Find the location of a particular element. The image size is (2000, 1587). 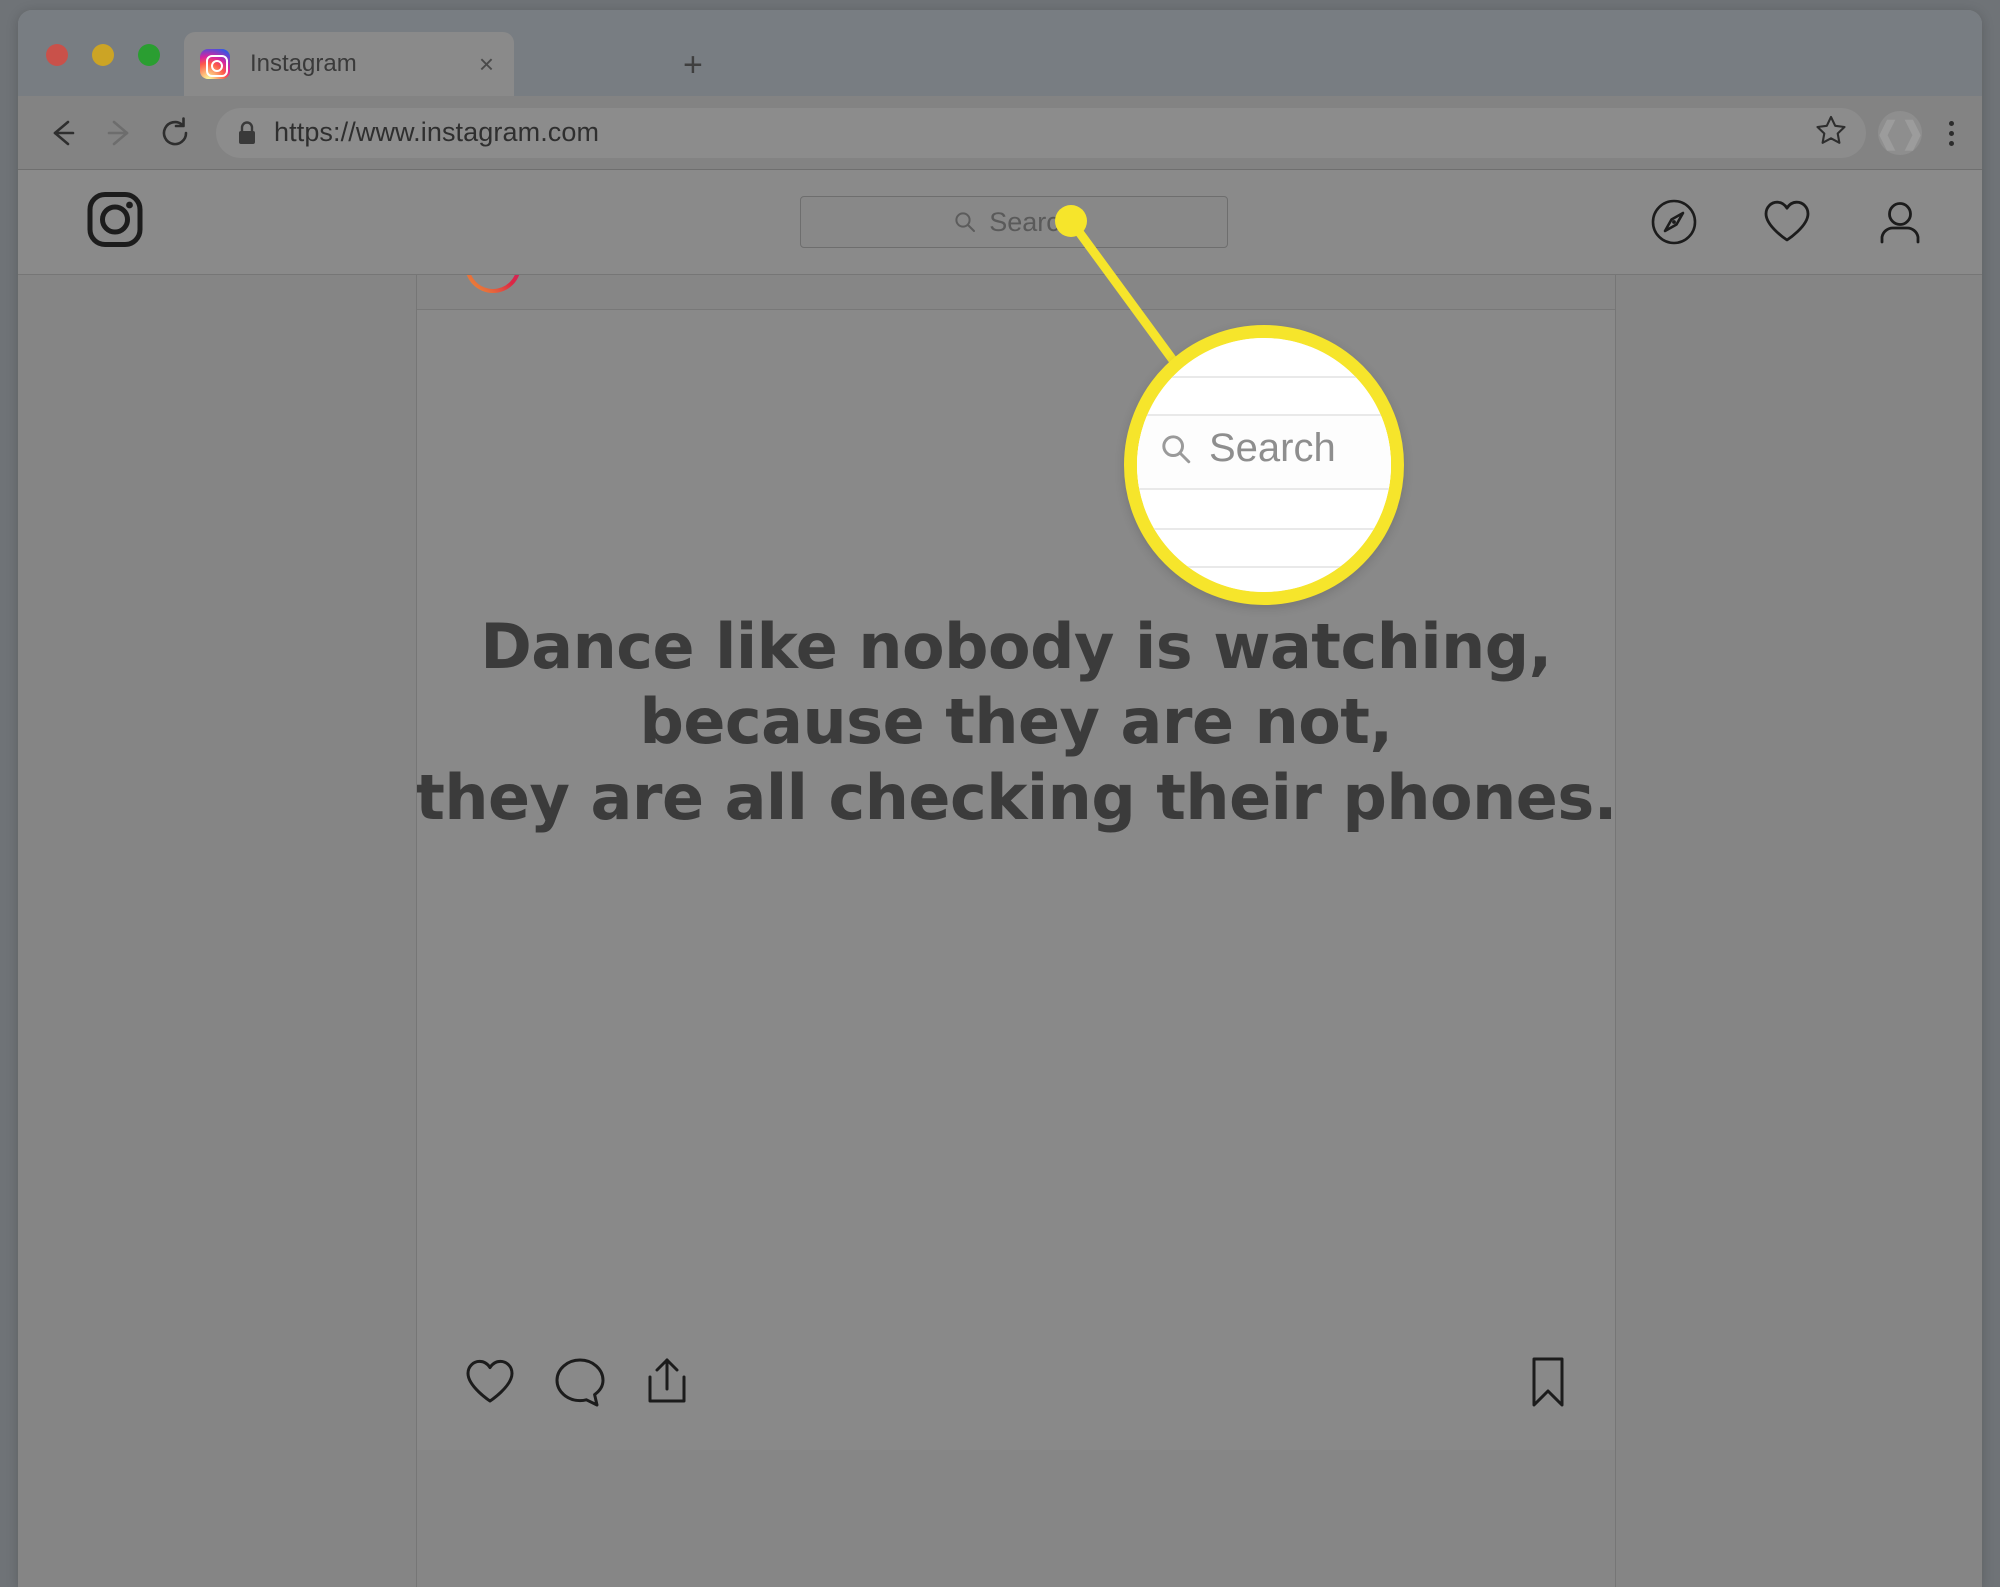

post-actions-right is located at coordinates (1548, 1382).